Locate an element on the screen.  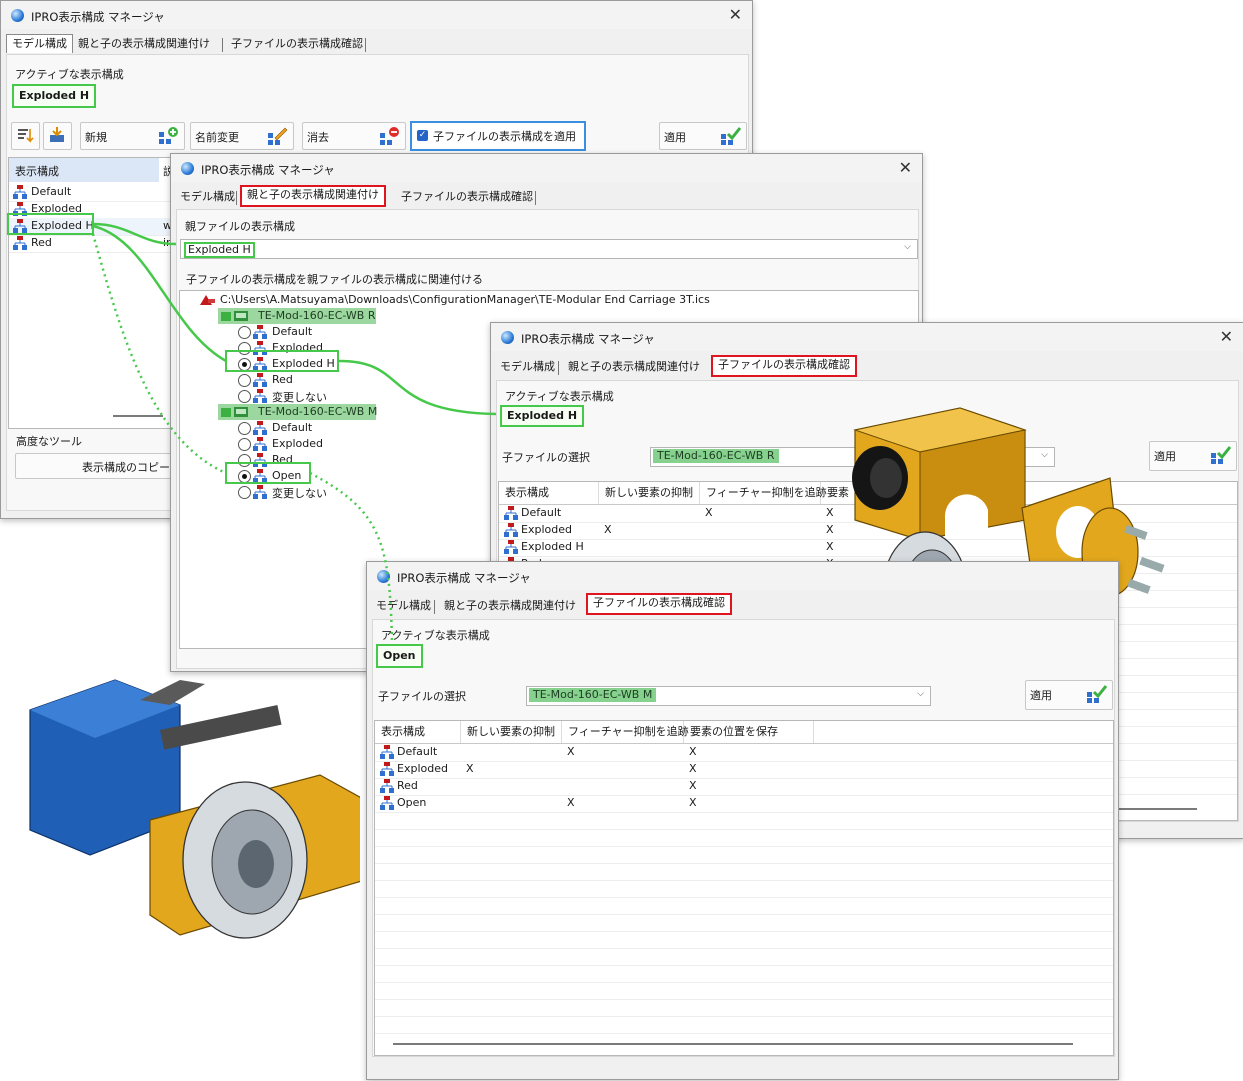
table-row: Default X X is located at coordinates (744, 753).